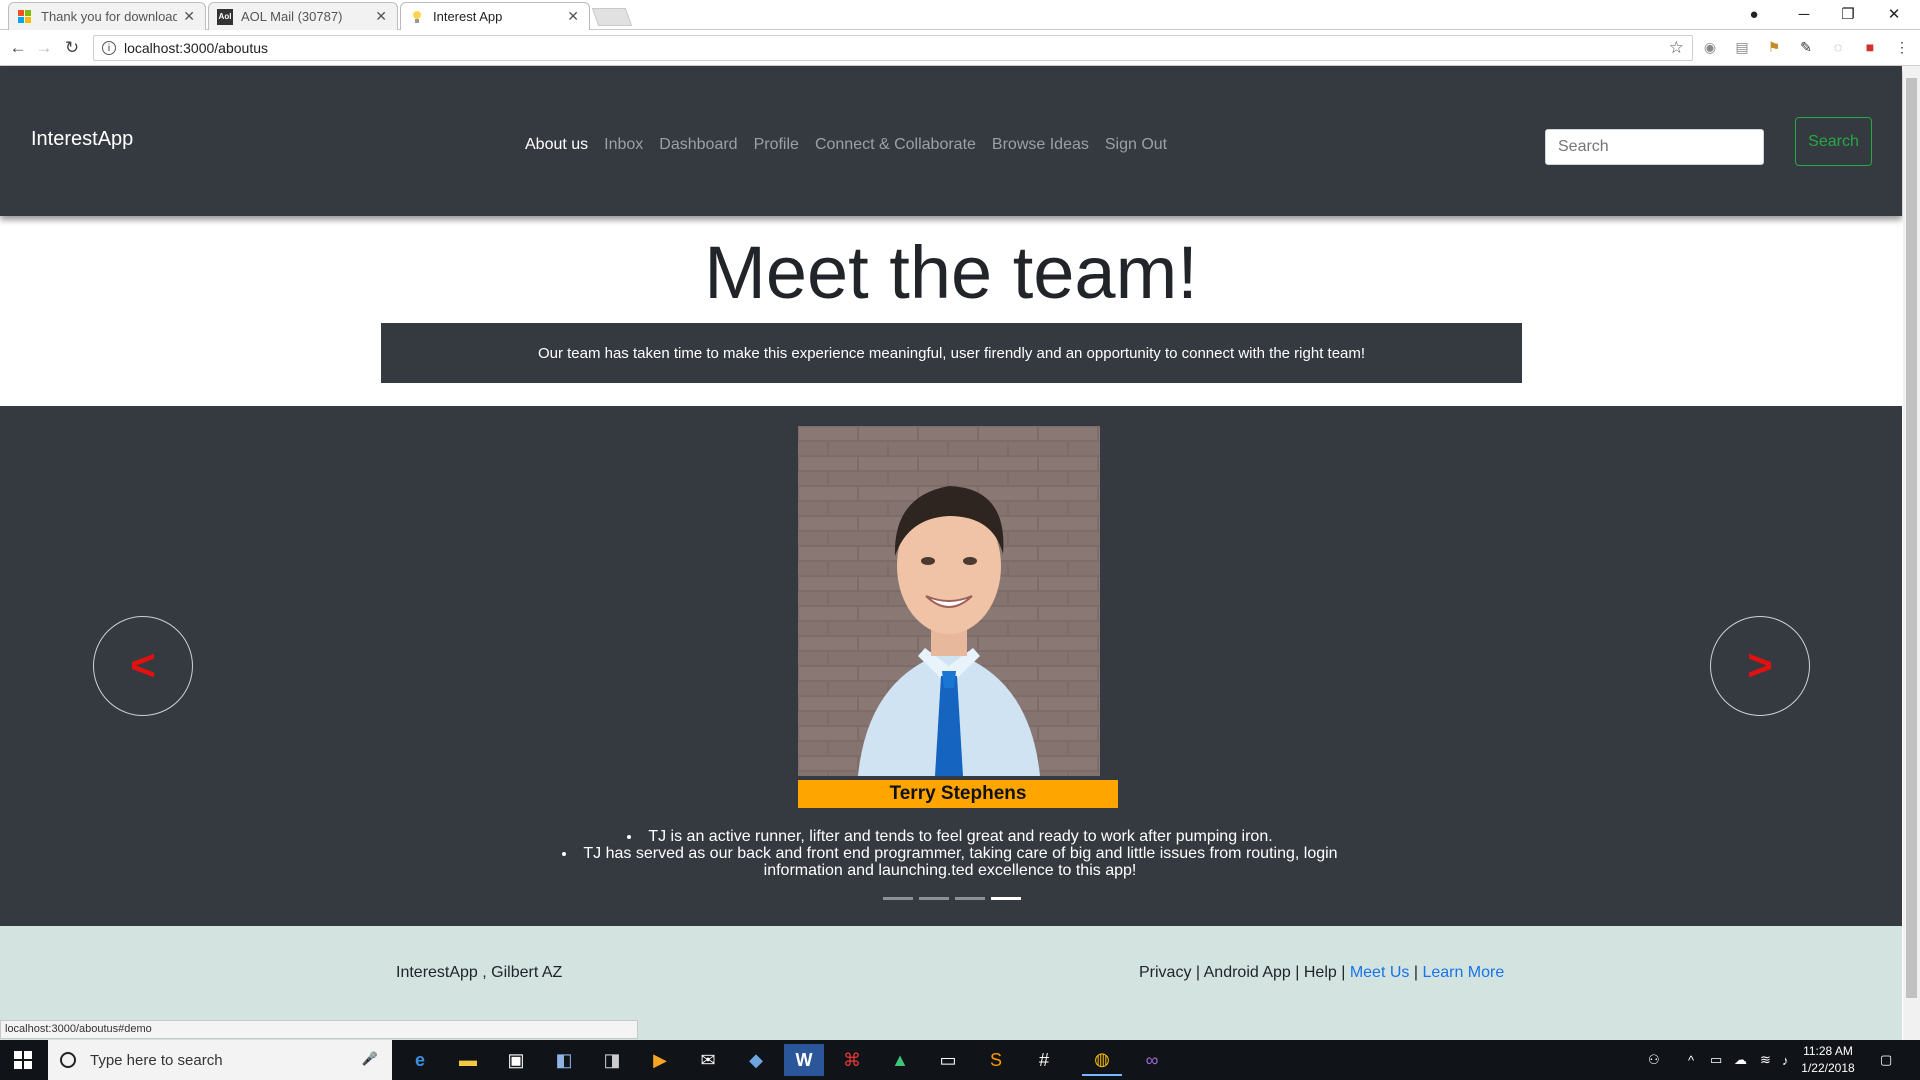  I want to click on app-icon: ◧, so click(564, 1060).